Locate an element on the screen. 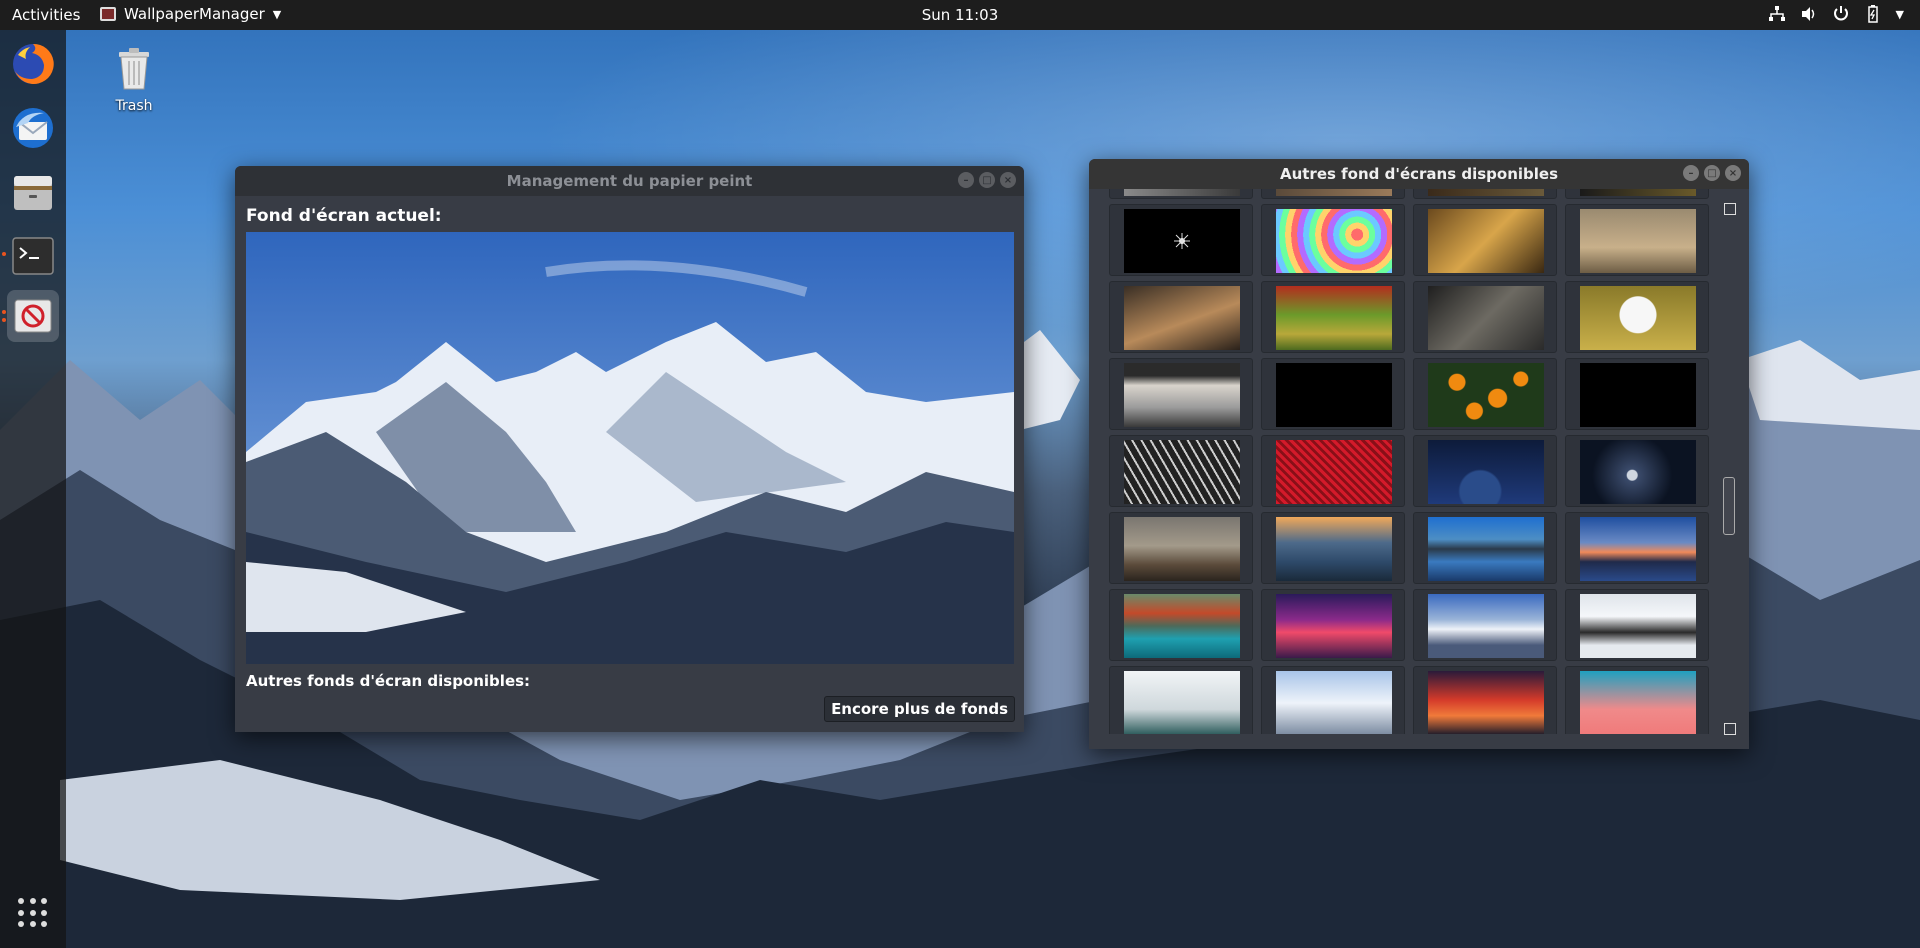  power-icon is located at coordinates (1840, 13).